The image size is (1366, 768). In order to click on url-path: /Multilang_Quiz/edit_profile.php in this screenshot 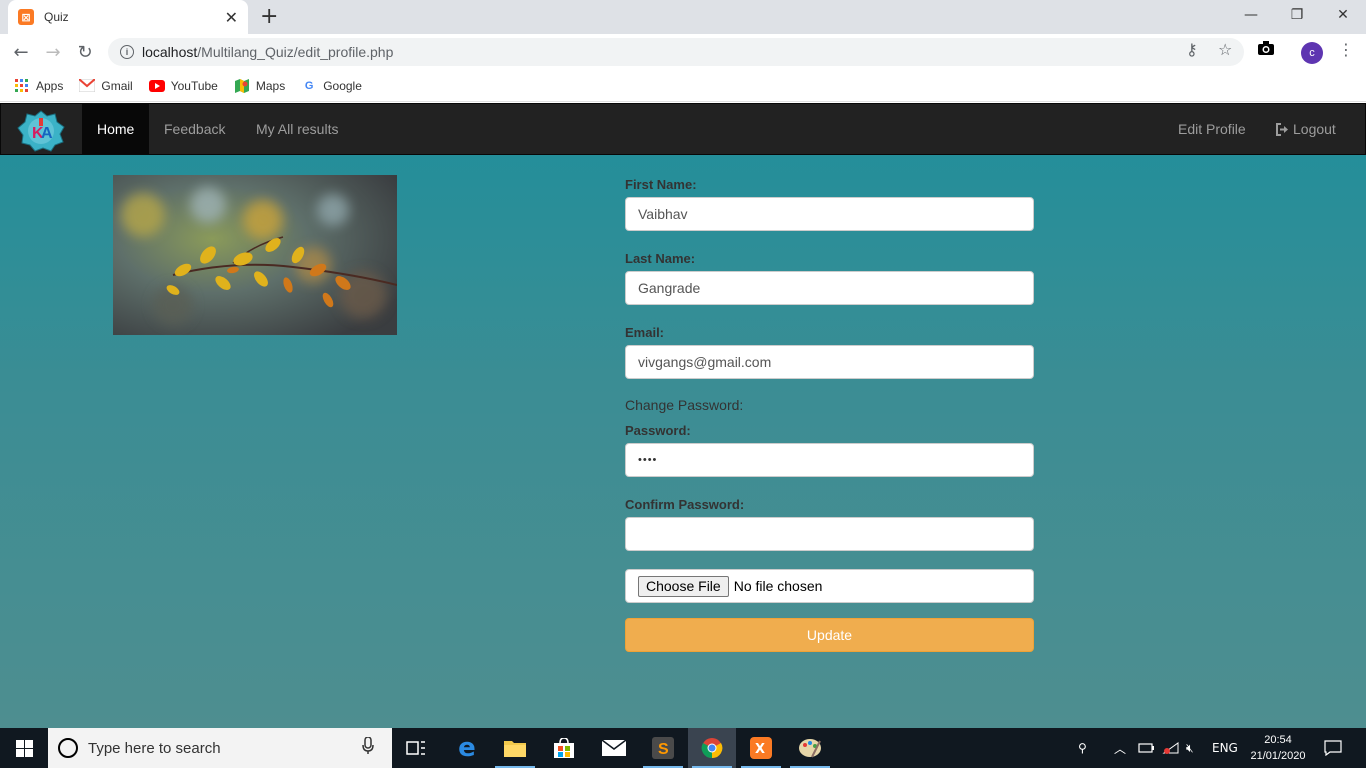, I will do `click(295, 52)`.